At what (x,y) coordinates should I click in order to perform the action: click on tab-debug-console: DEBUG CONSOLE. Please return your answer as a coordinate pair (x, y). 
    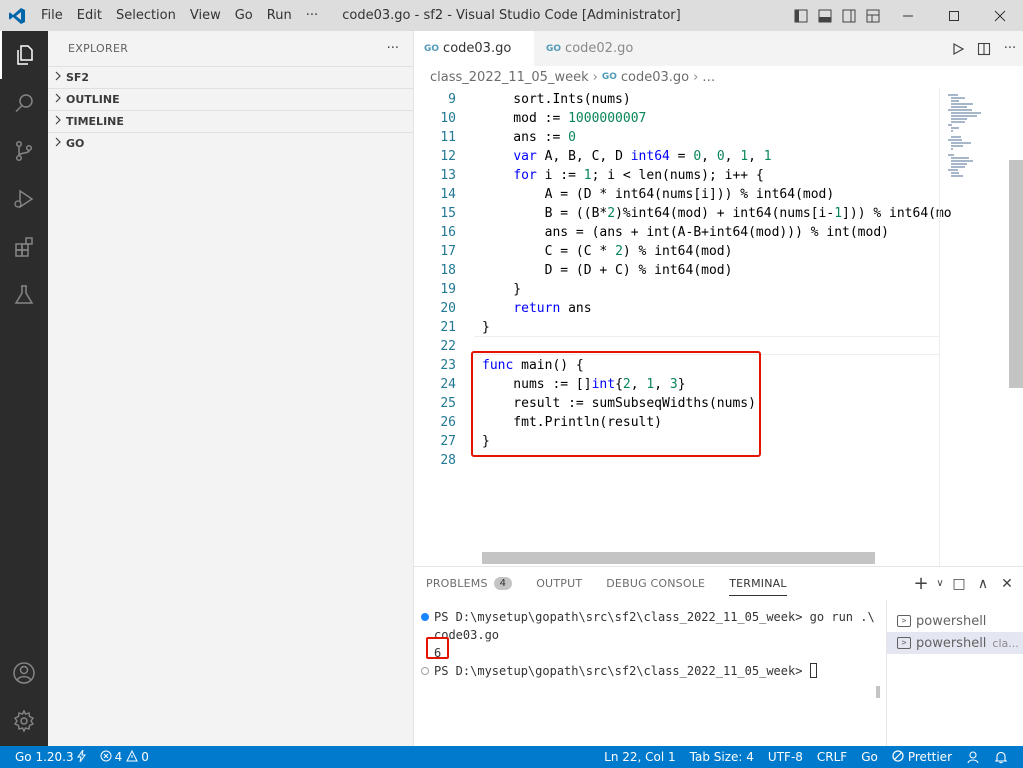
    Looking at the image, I should click on (655, 583).